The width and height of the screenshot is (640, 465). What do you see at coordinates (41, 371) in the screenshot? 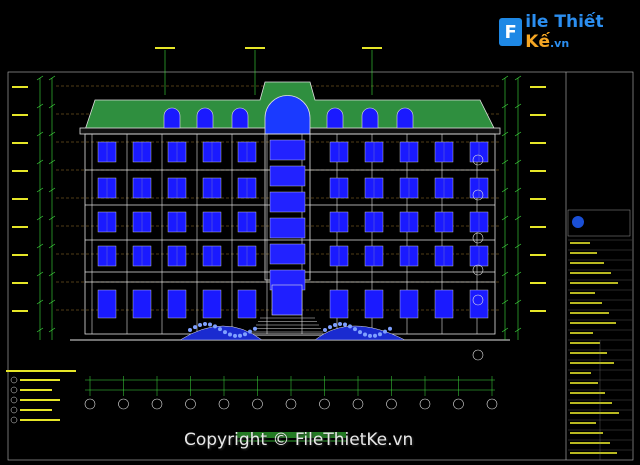
I see `legend-title-bar` at bounding box center [41, 371].